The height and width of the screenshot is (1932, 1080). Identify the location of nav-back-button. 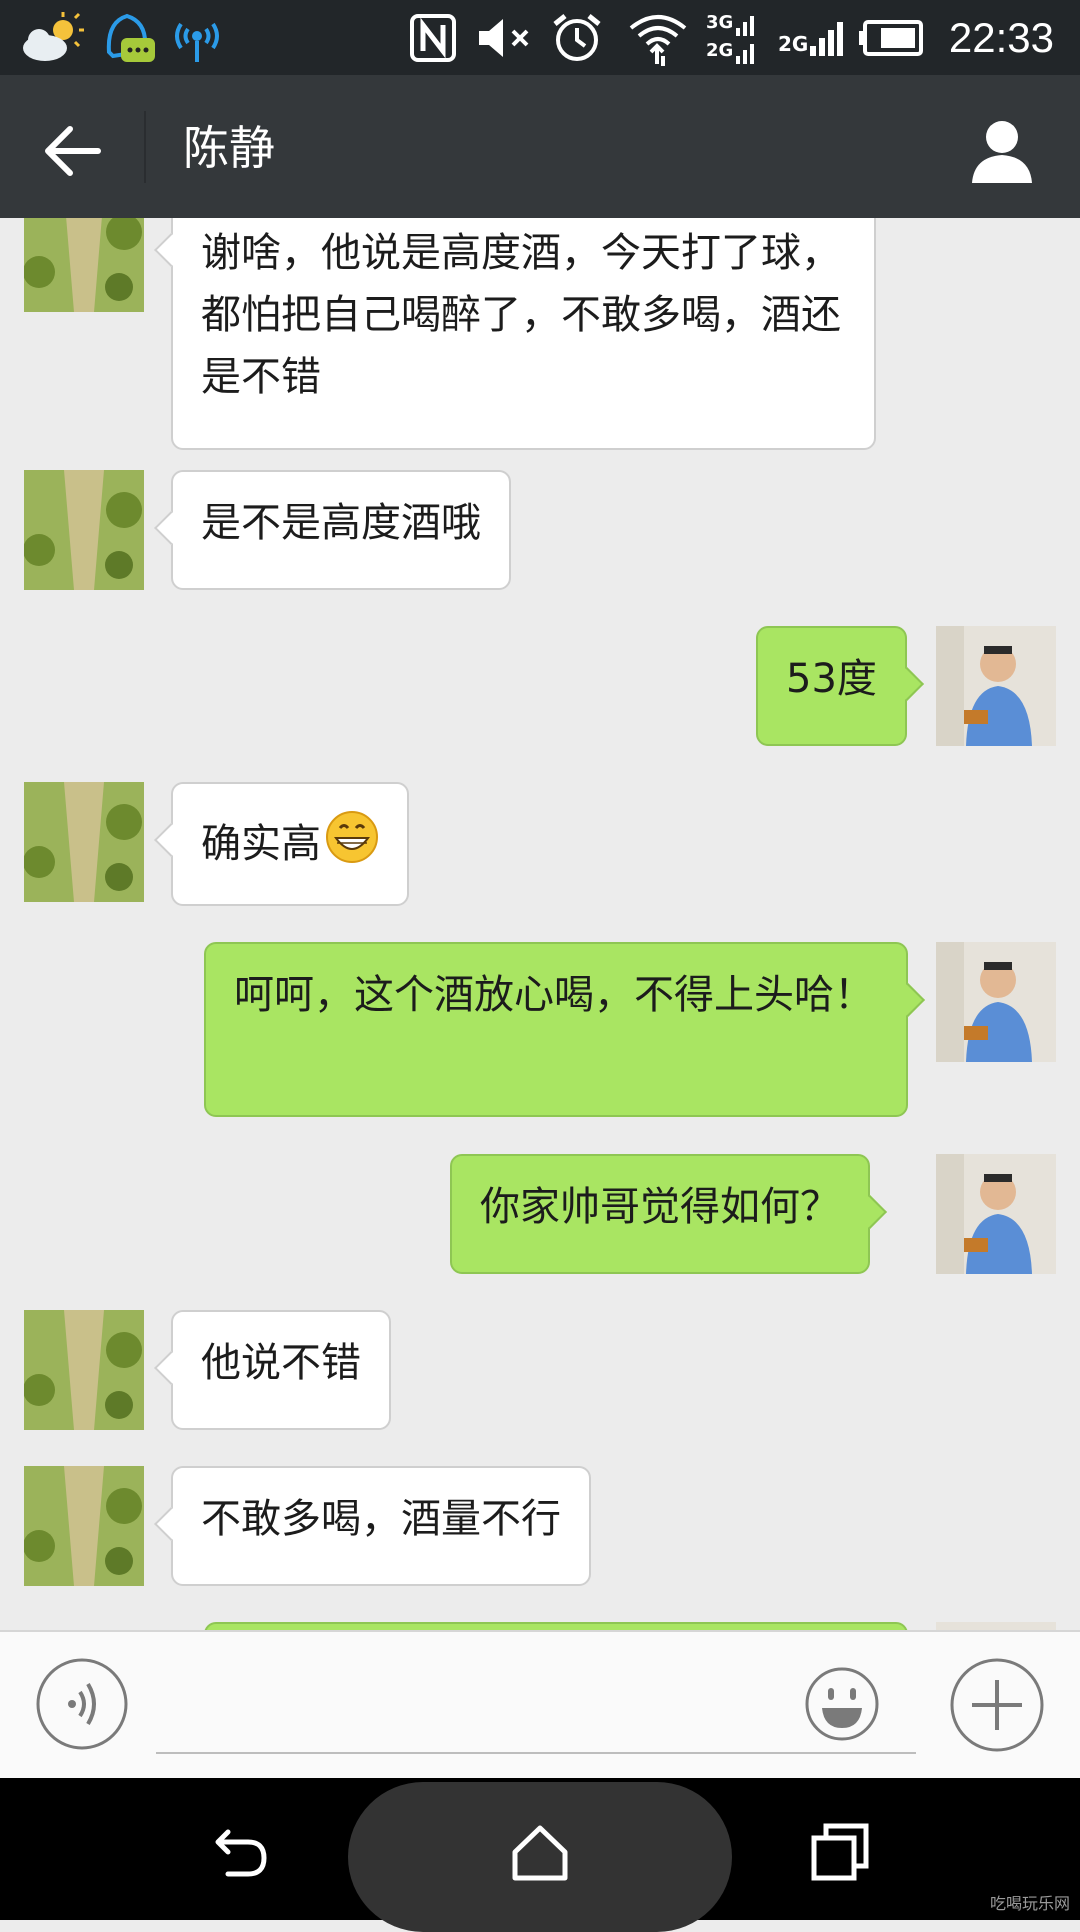
(239, 1853).